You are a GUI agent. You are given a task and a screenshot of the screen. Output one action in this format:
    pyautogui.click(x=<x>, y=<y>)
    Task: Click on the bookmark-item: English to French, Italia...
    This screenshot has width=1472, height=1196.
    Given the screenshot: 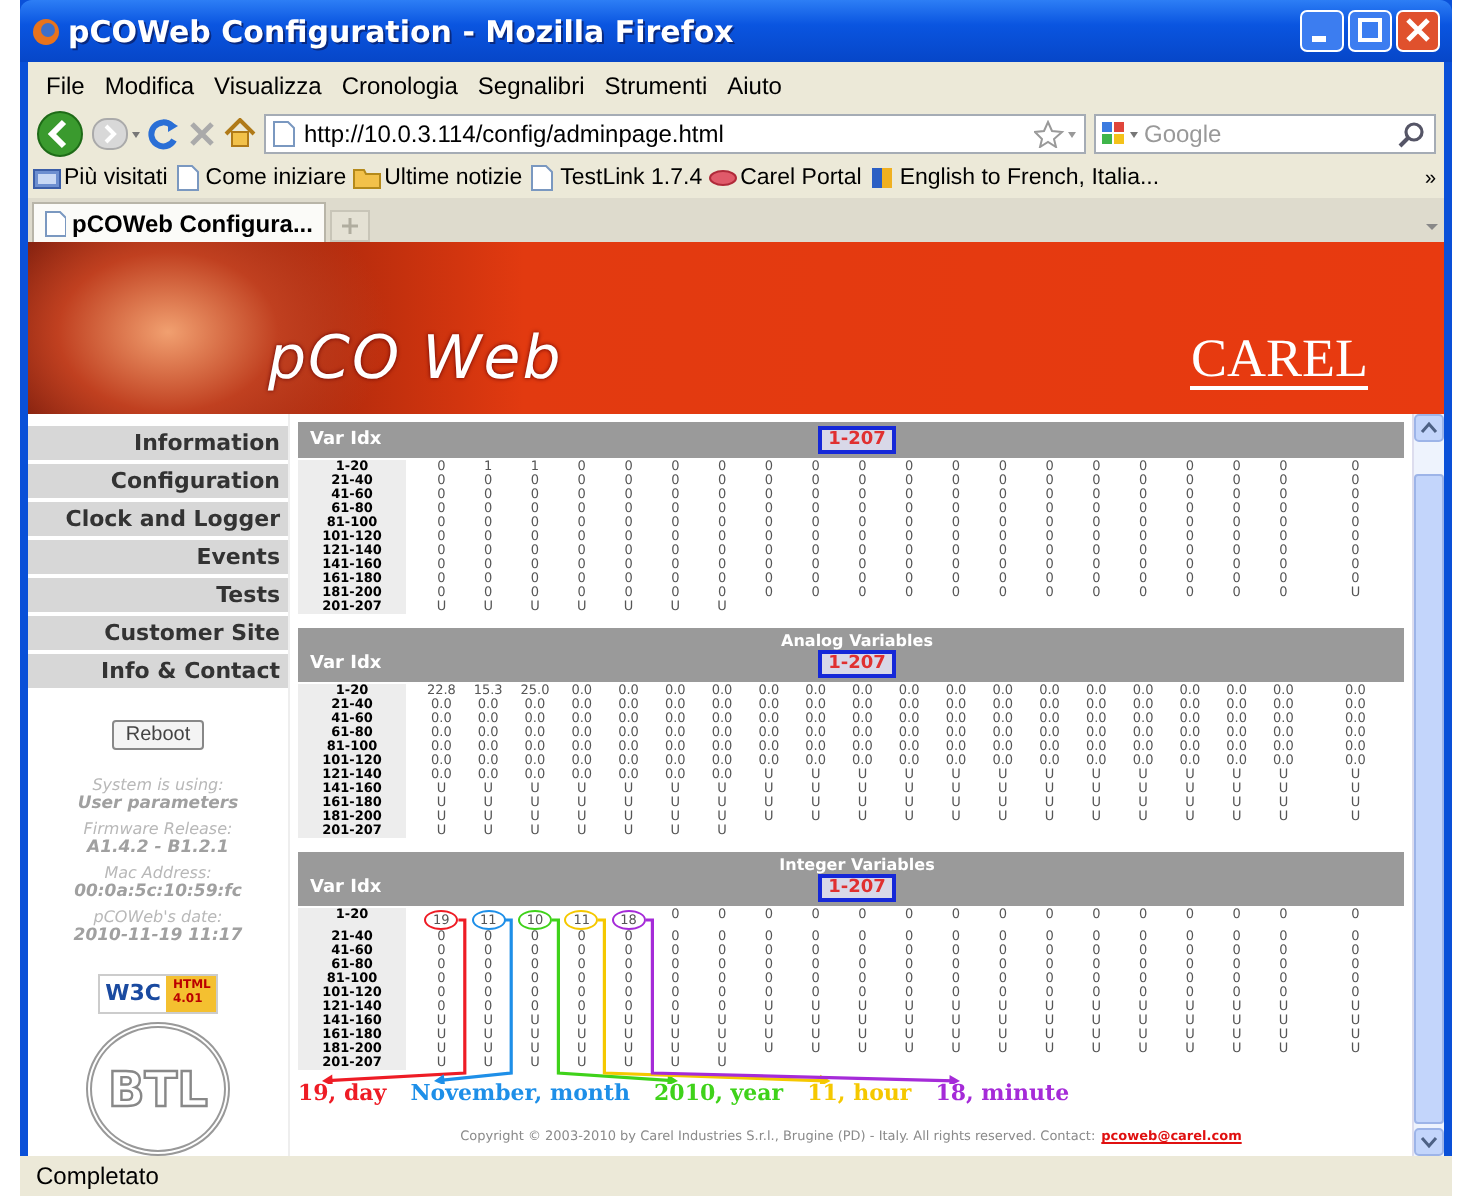 What is the action you would take?
    pyautogui.click(x=1016, y=178)
    